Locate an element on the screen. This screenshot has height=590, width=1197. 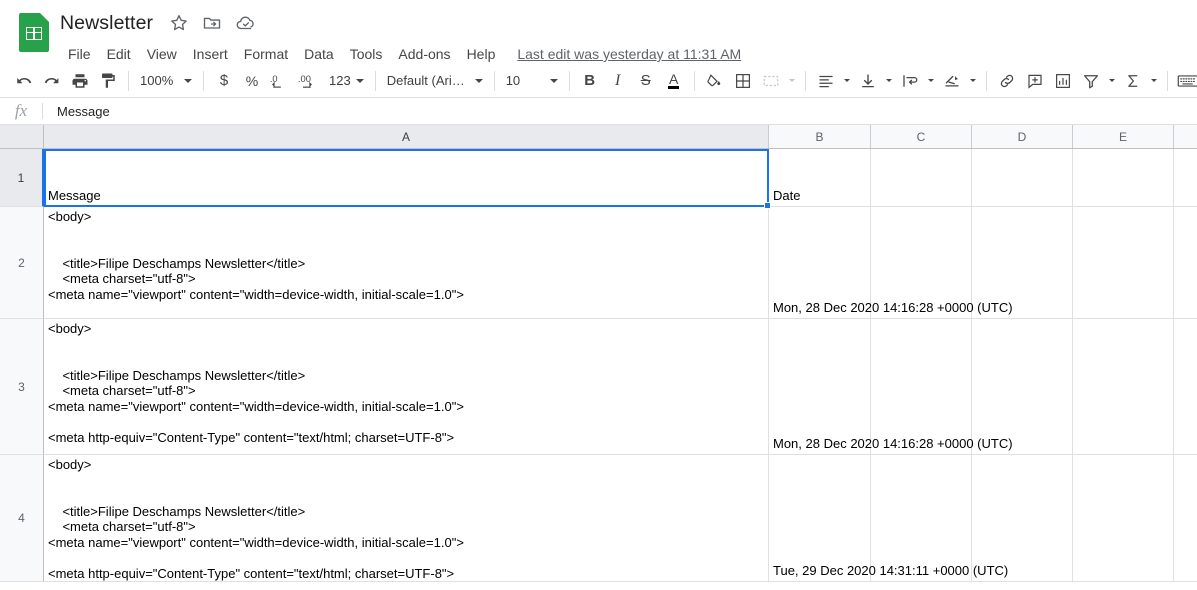
title-icons is located at coordinates (212, 23).